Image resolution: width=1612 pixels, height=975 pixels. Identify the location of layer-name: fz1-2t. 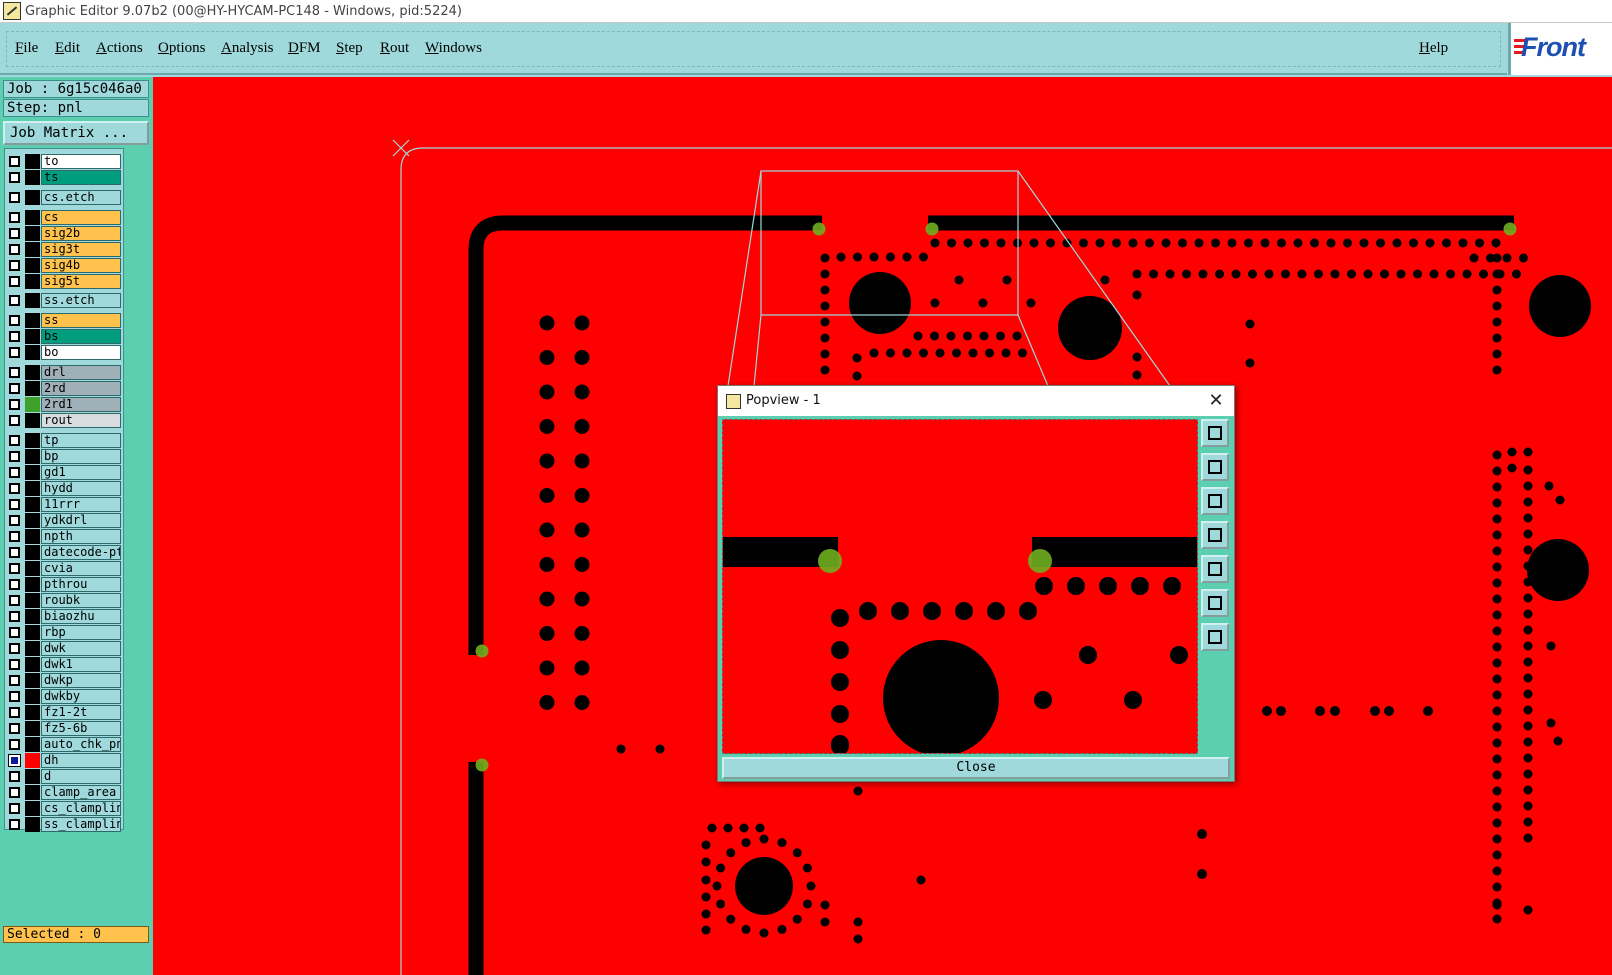
(81, 712).